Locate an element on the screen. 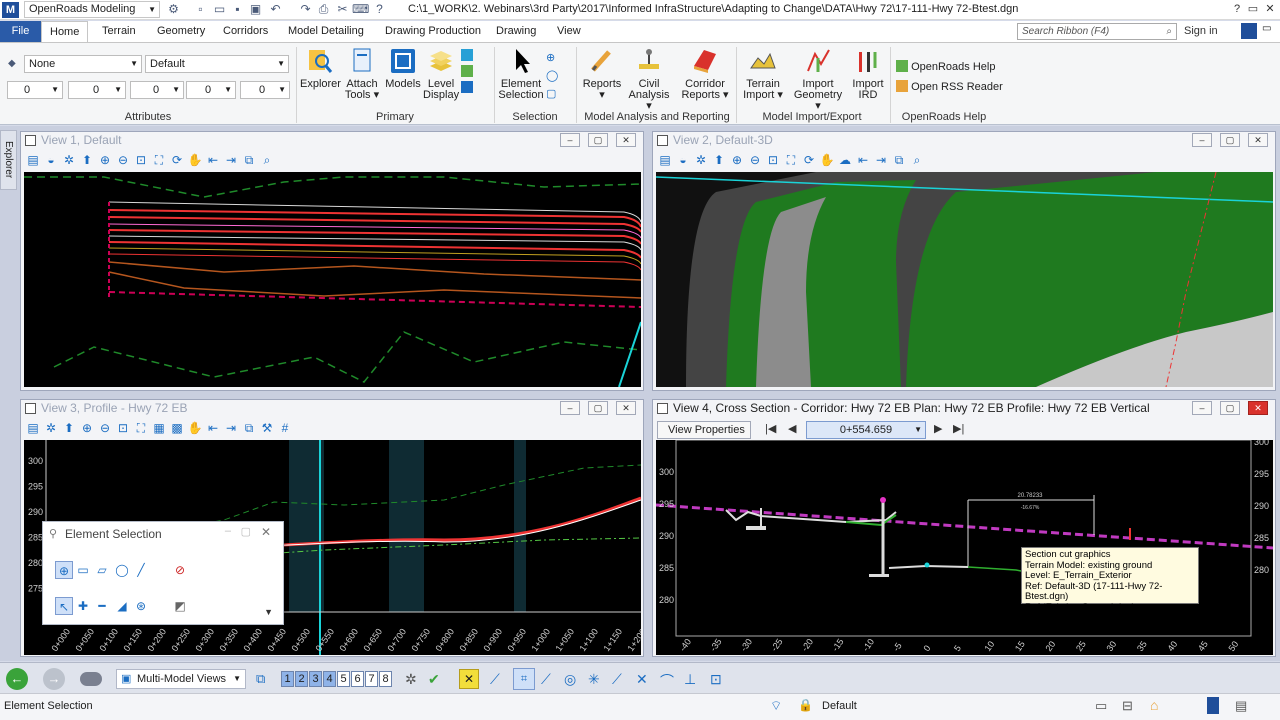 The image size is (1280, 720). help-icon: ? is located at coordinates (379, 9).